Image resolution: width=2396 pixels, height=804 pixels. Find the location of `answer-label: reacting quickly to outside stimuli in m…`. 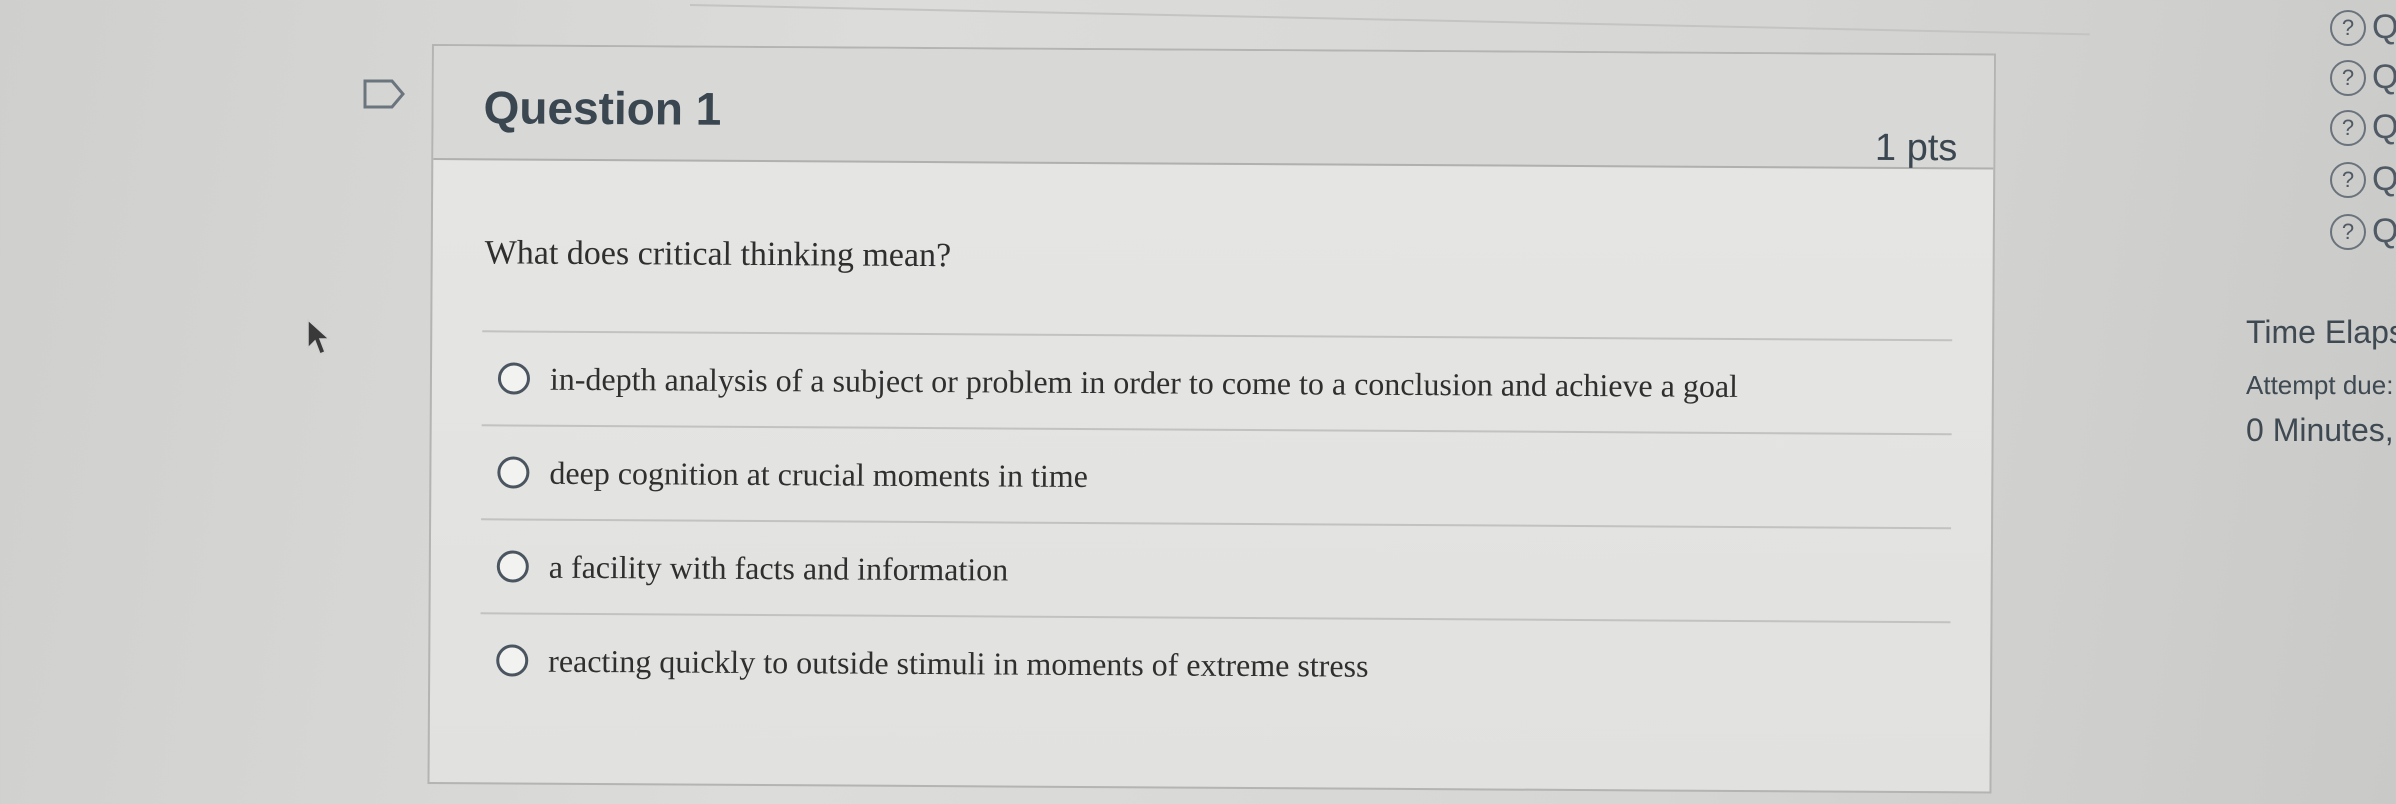

answer-label: reacting quickly to outside stimuli in m… is located at coordinates (958, 663).